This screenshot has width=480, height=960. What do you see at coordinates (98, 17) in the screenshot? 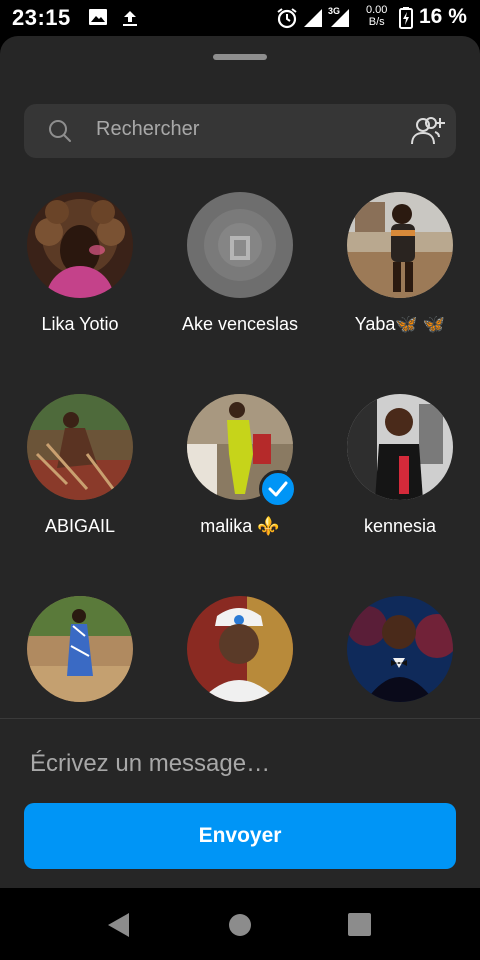
I see `image-icon` at bounding box center [98, 17].